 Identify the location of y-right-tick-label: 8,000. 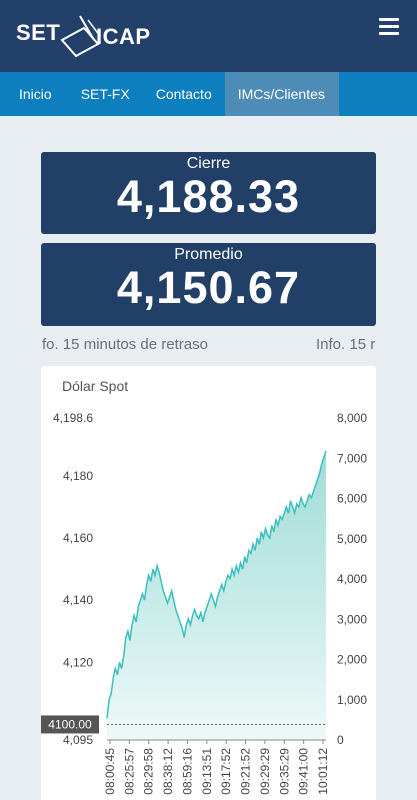
(352, 418).